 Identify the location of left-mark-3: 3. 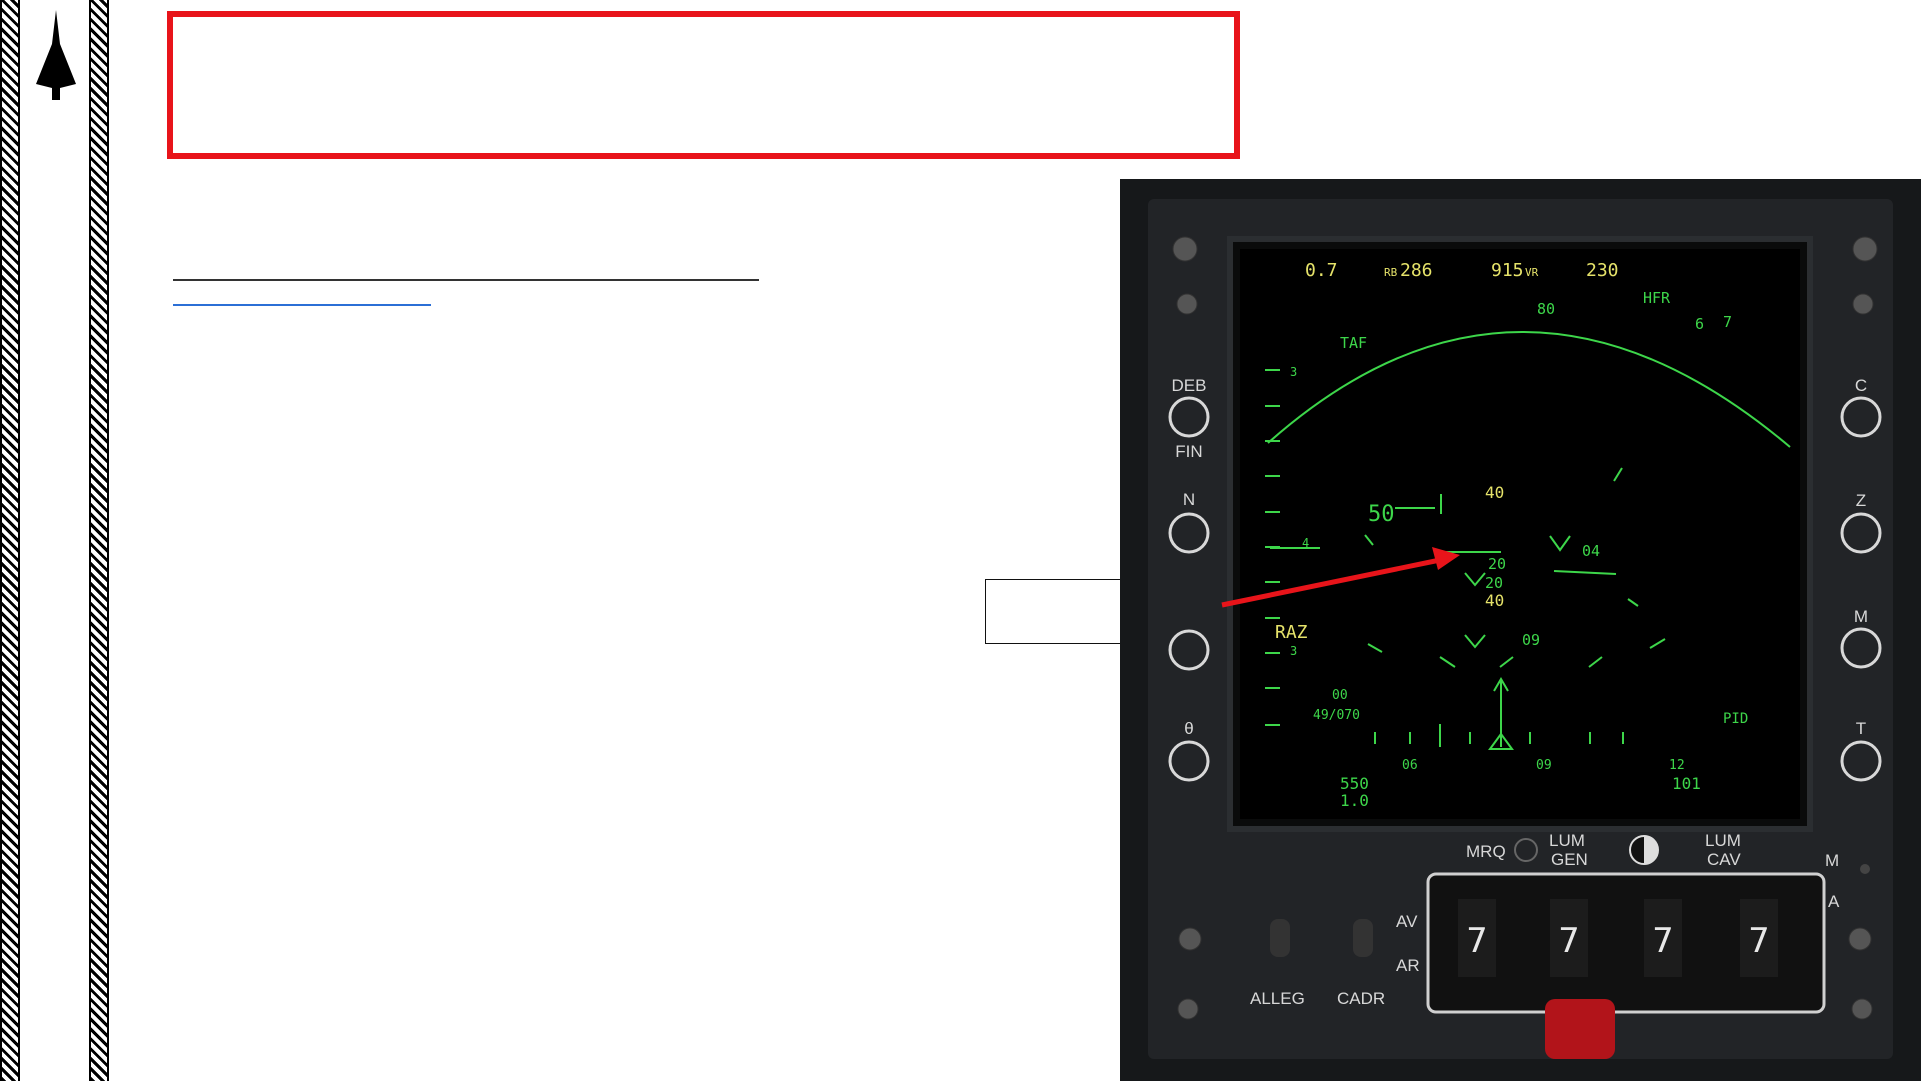
(1293, 651).